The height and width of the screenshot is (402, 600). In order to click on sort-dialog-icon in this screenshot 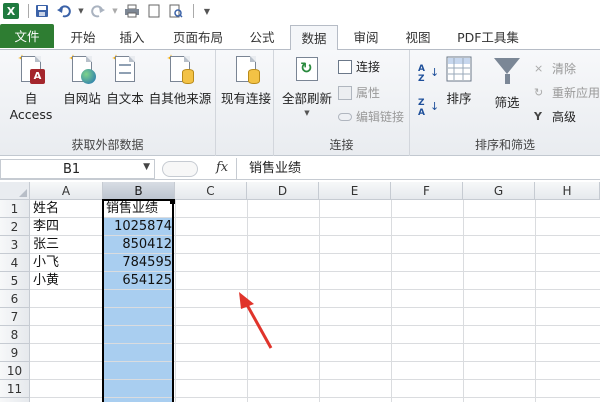, I will do `click(459, 69)`.